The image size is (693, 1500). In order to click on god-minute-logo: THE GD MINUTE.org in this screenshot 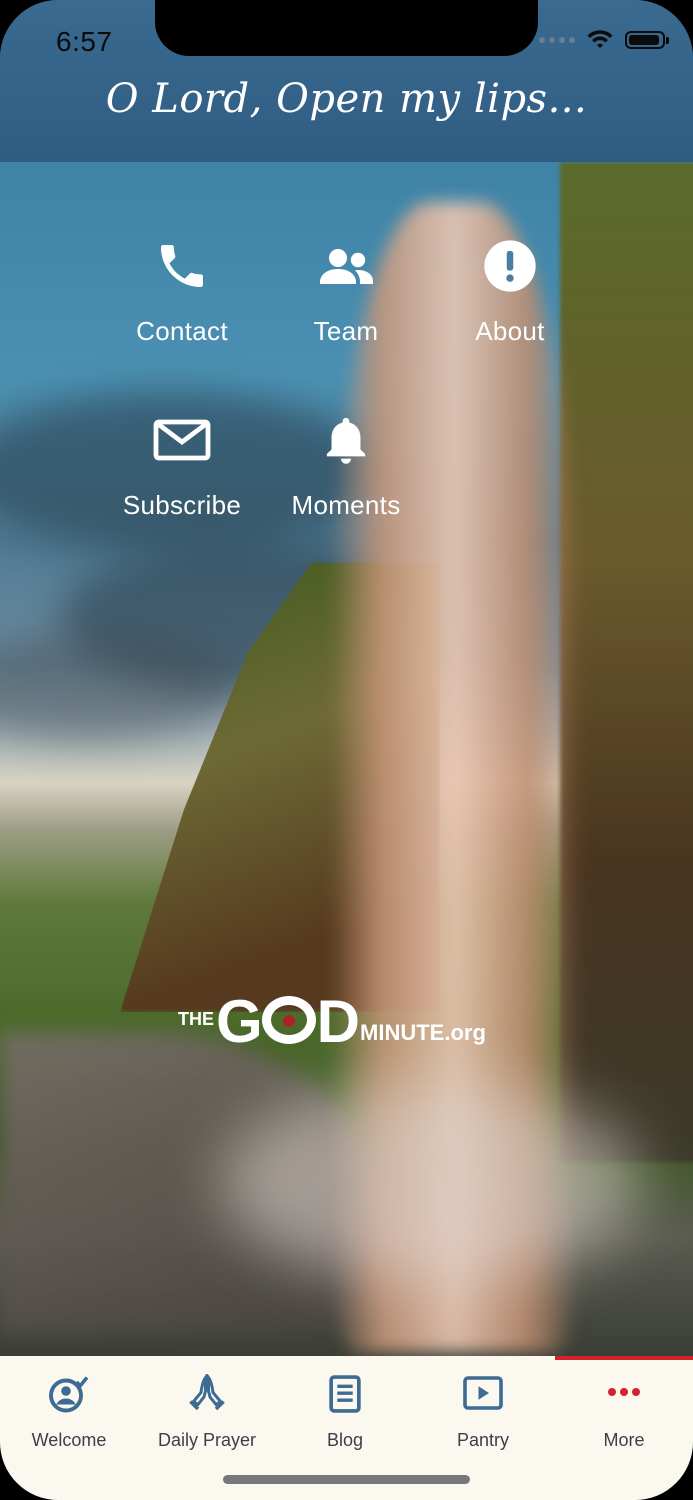, I will do `click(332, 1022)`.